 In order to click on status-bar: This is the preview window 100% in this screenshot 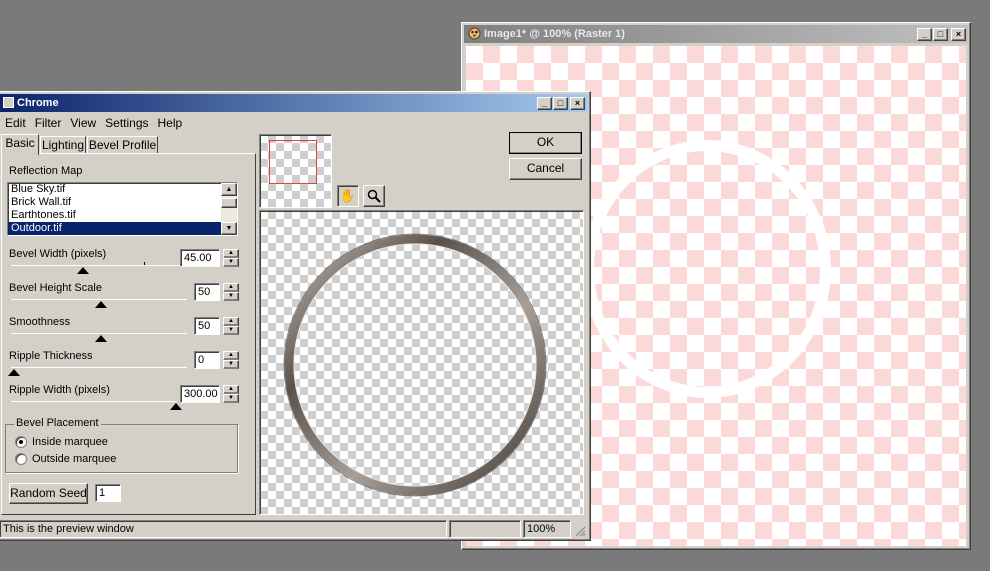, I will do `click(294, 529)`.